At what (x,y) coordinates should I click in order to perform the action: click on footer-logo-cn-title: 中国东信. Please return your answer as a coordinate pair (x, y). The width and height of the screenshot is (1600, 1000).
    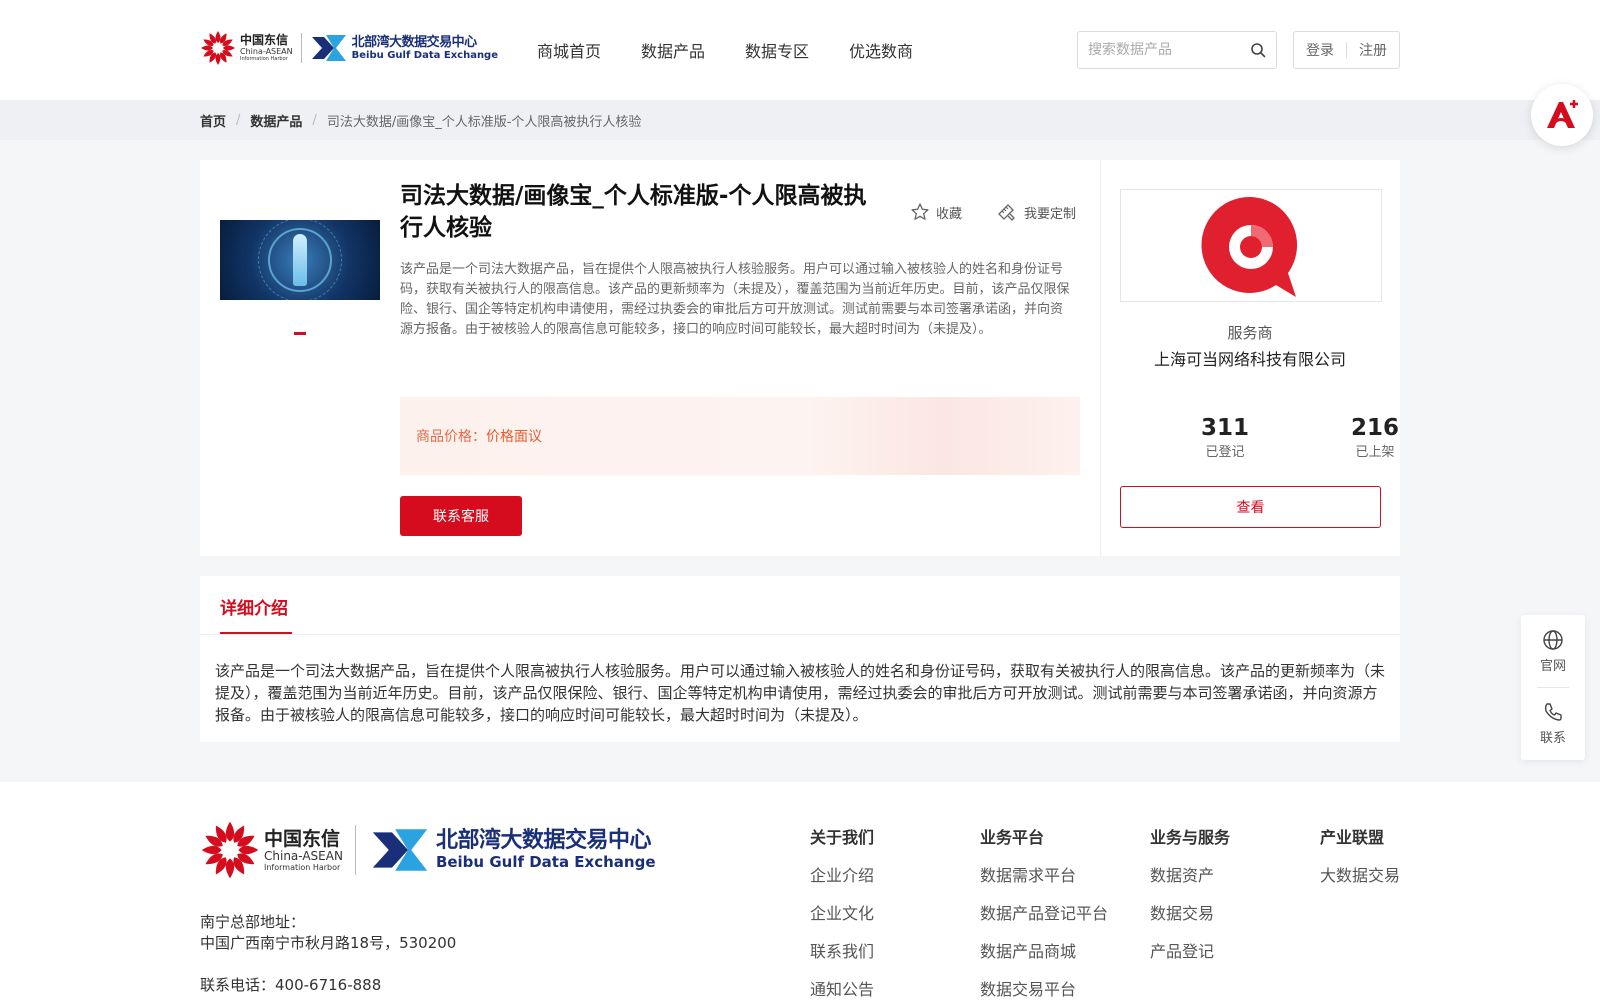
    Looking at the image, I should click on (302, 838).